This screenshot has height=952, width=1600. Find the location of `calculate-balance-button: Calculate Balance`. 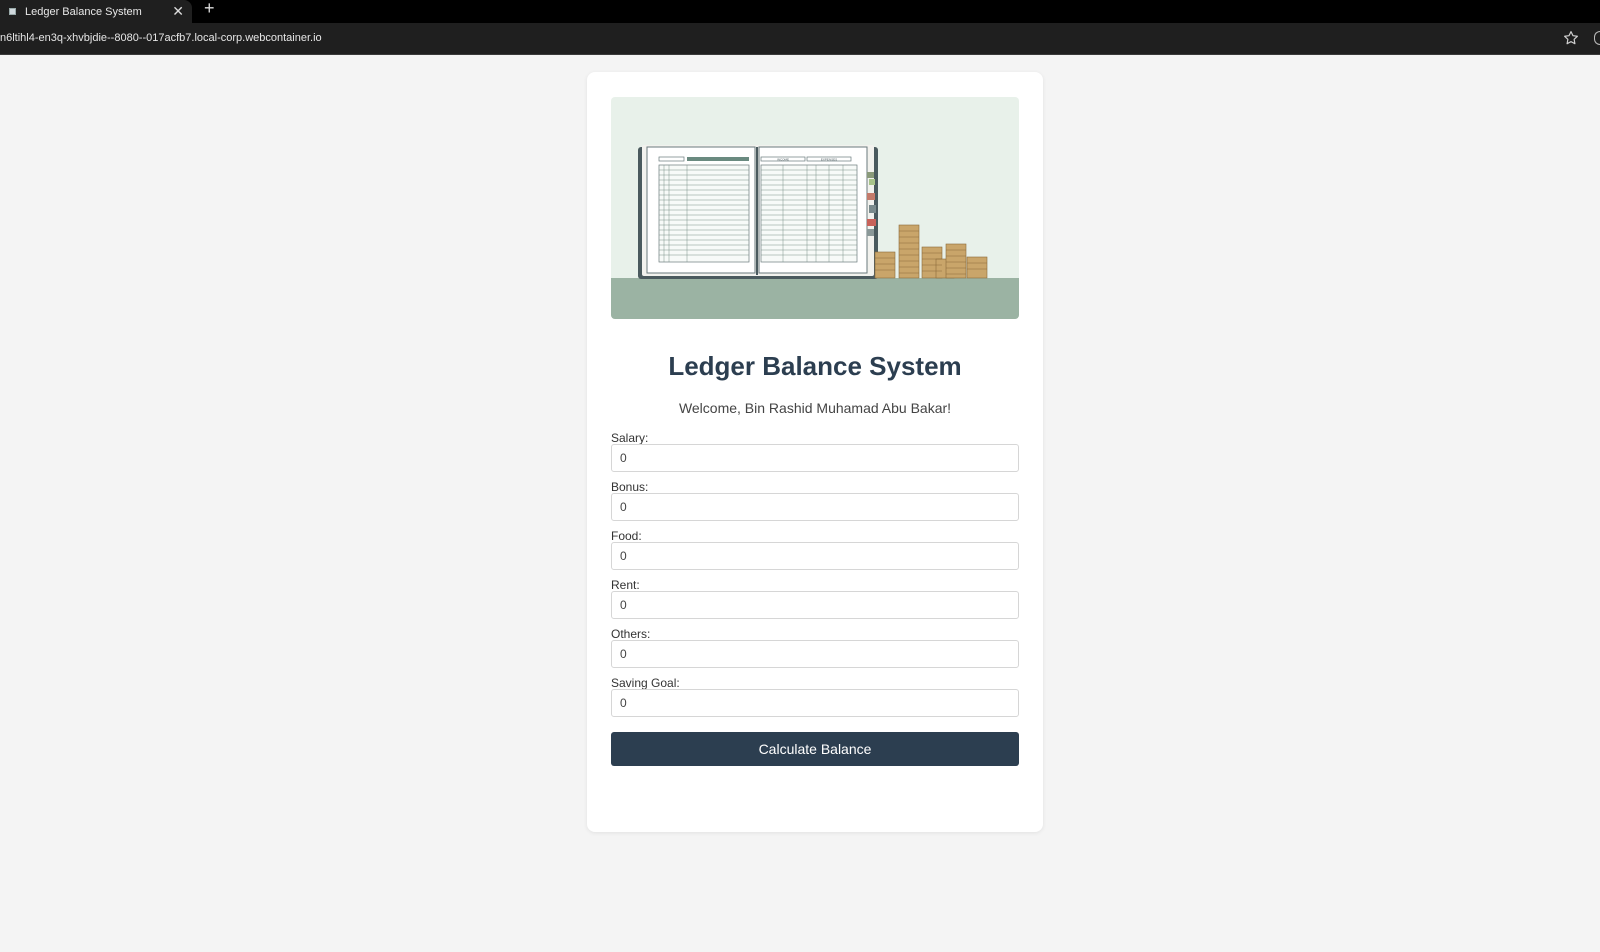

calculate-balance-button: Calculate Balance is located at coordinates (815, 749).